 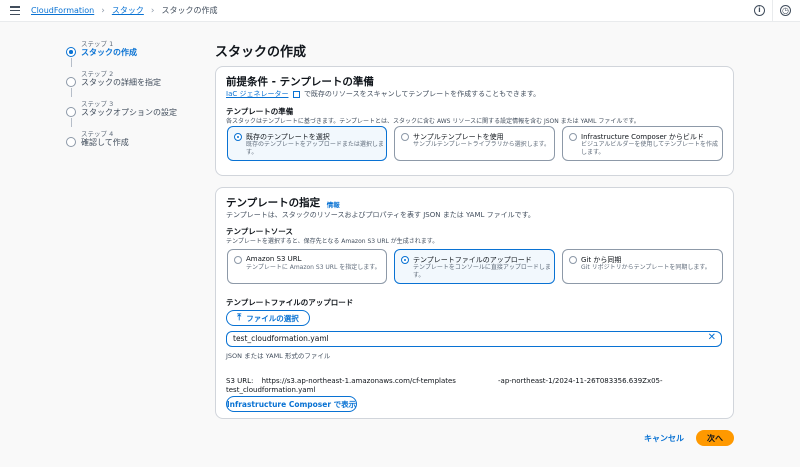 What do you see at coordinates (281, 338) in the screenshot?
I see `file-name: test_cloudformation.yaml` at bounding box center [281, 338].